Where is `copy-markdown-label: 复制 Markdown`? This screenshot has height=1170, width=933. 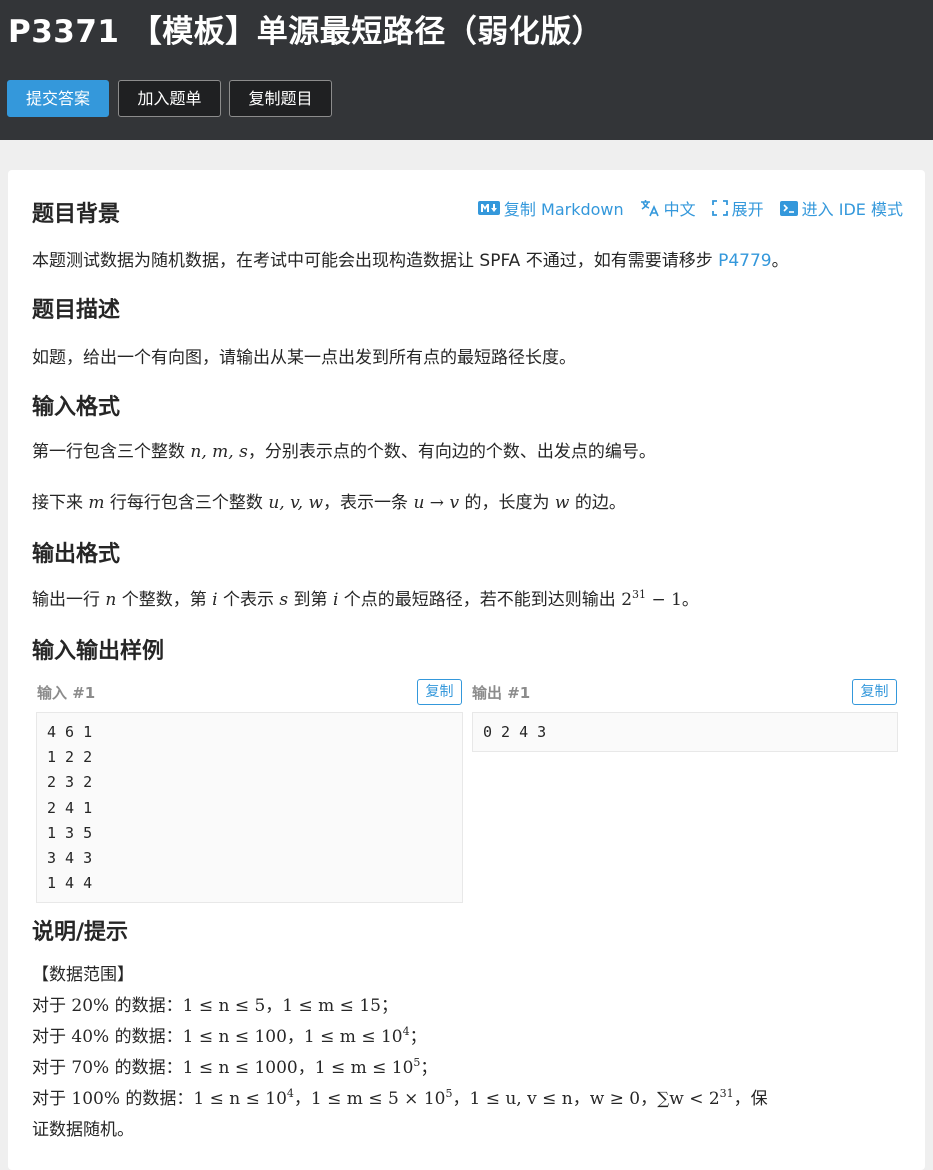
copy-markdown-label: 复制 Markdown is located at coordinates (563, 209).